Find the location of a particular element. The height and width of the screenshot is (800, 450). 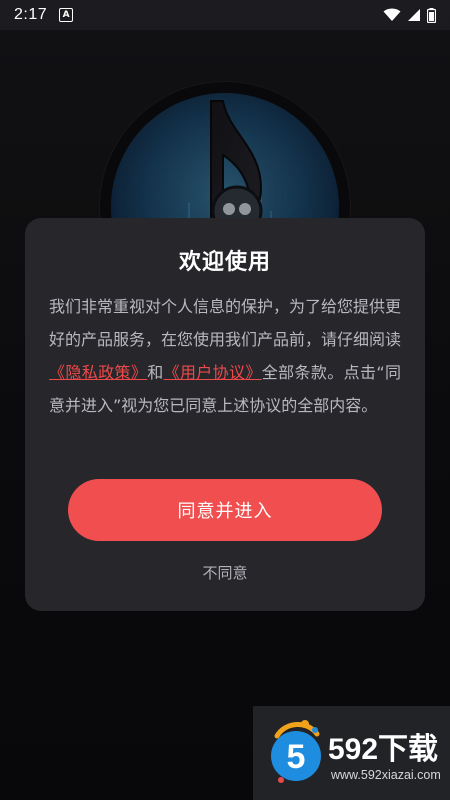

battery-icon is located at coordinates (431, 15).